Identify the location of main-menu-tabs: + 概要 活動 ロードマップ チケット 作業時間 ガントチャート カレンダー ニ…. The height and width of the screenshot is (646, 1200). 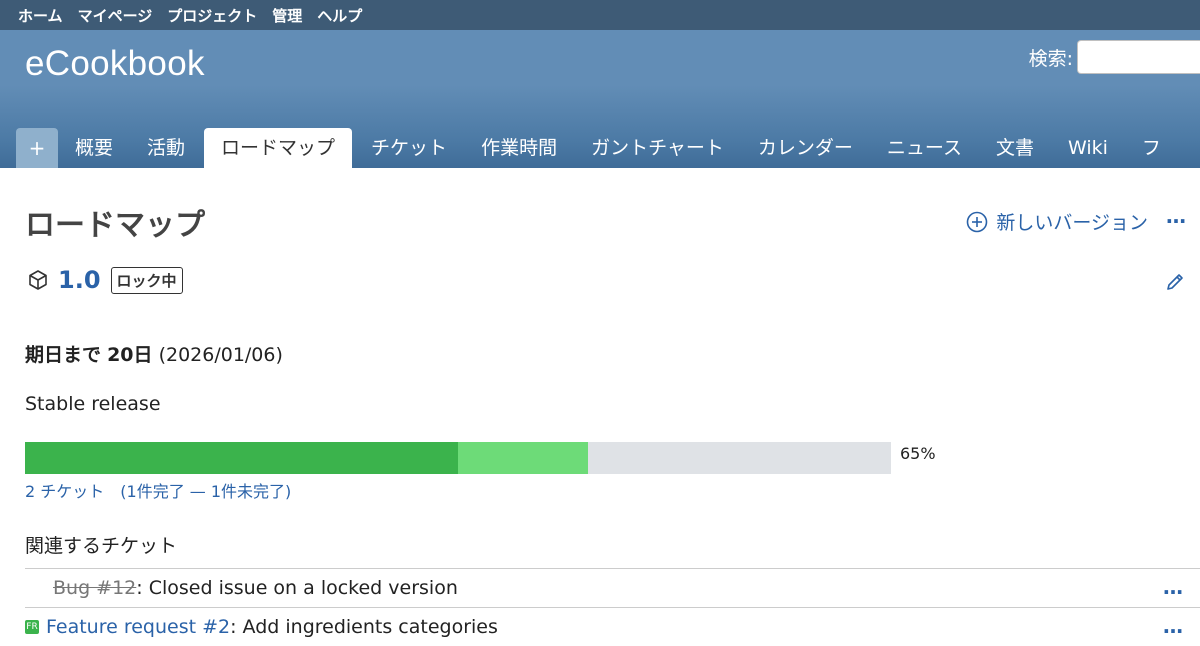
(597, 147).